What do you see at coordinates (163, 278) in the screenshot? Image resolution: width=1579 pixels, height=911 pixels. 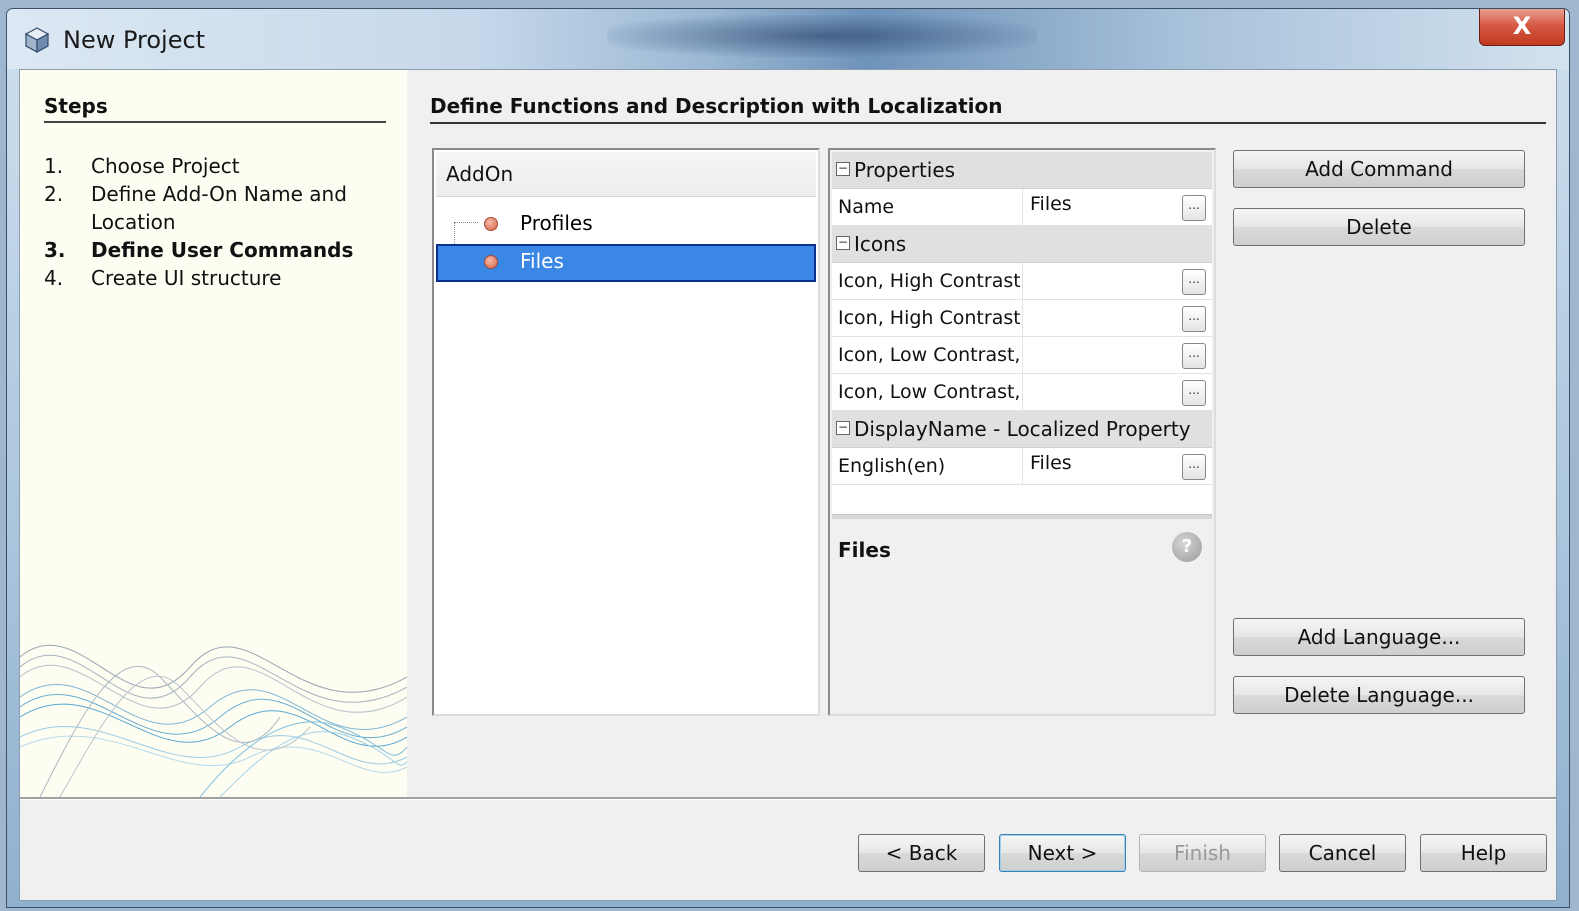 I see `step-item: 4. Create UI structure` at bounding box center [163, 278].